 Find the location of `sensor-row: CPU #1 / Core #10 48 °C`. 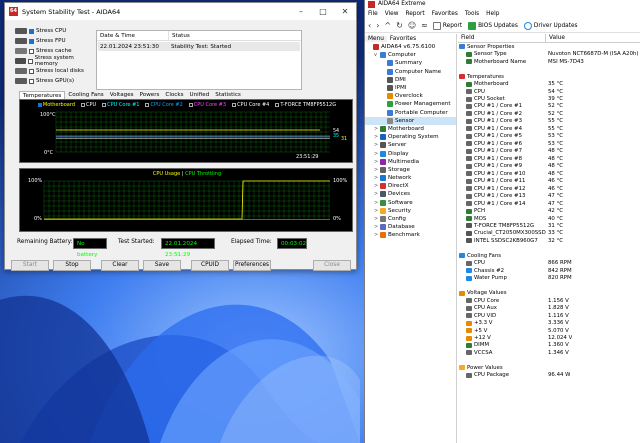

sensor-row: CPU #1 / Core #10 48 °C is located at coordinates (549, 173).